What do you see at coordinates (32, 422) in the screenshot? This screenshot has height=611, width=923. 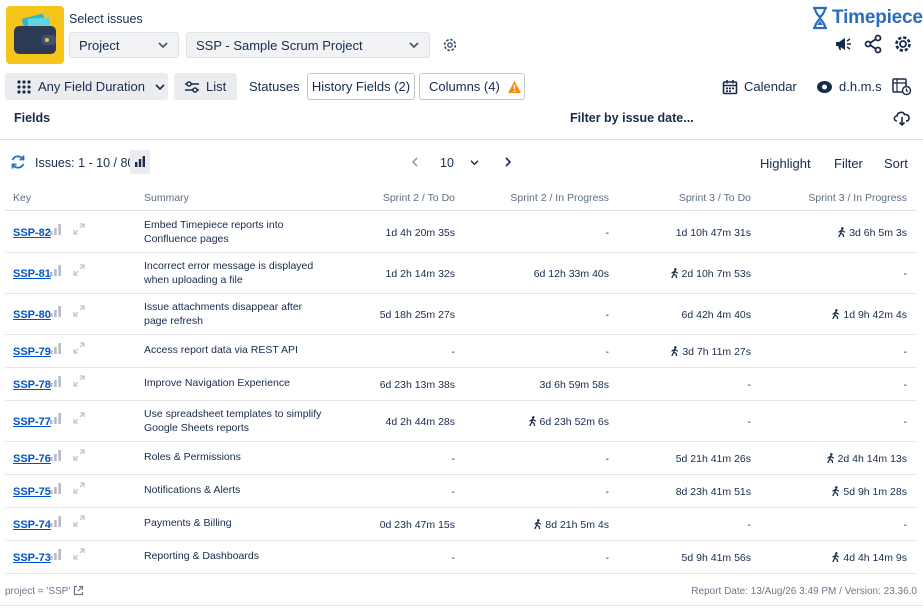 I see `issue-key-link: SSP-77` at bounding box center [32, 422].